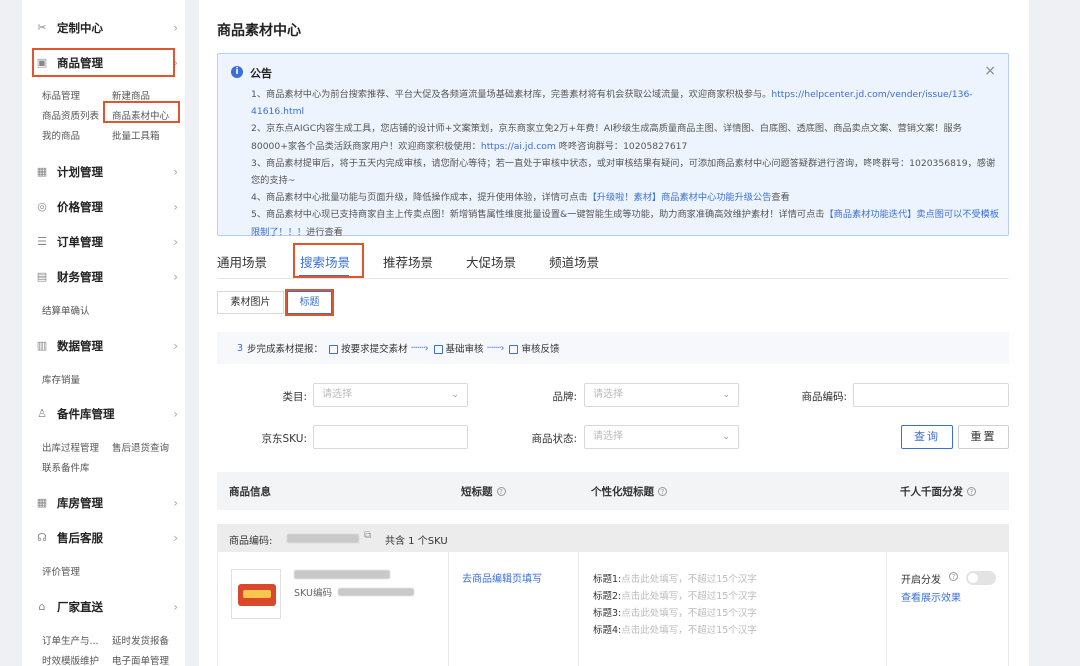 Image resolution: width=1080 pixels, height=666 pixels. I want to click on sku-input, so click(390, 437).